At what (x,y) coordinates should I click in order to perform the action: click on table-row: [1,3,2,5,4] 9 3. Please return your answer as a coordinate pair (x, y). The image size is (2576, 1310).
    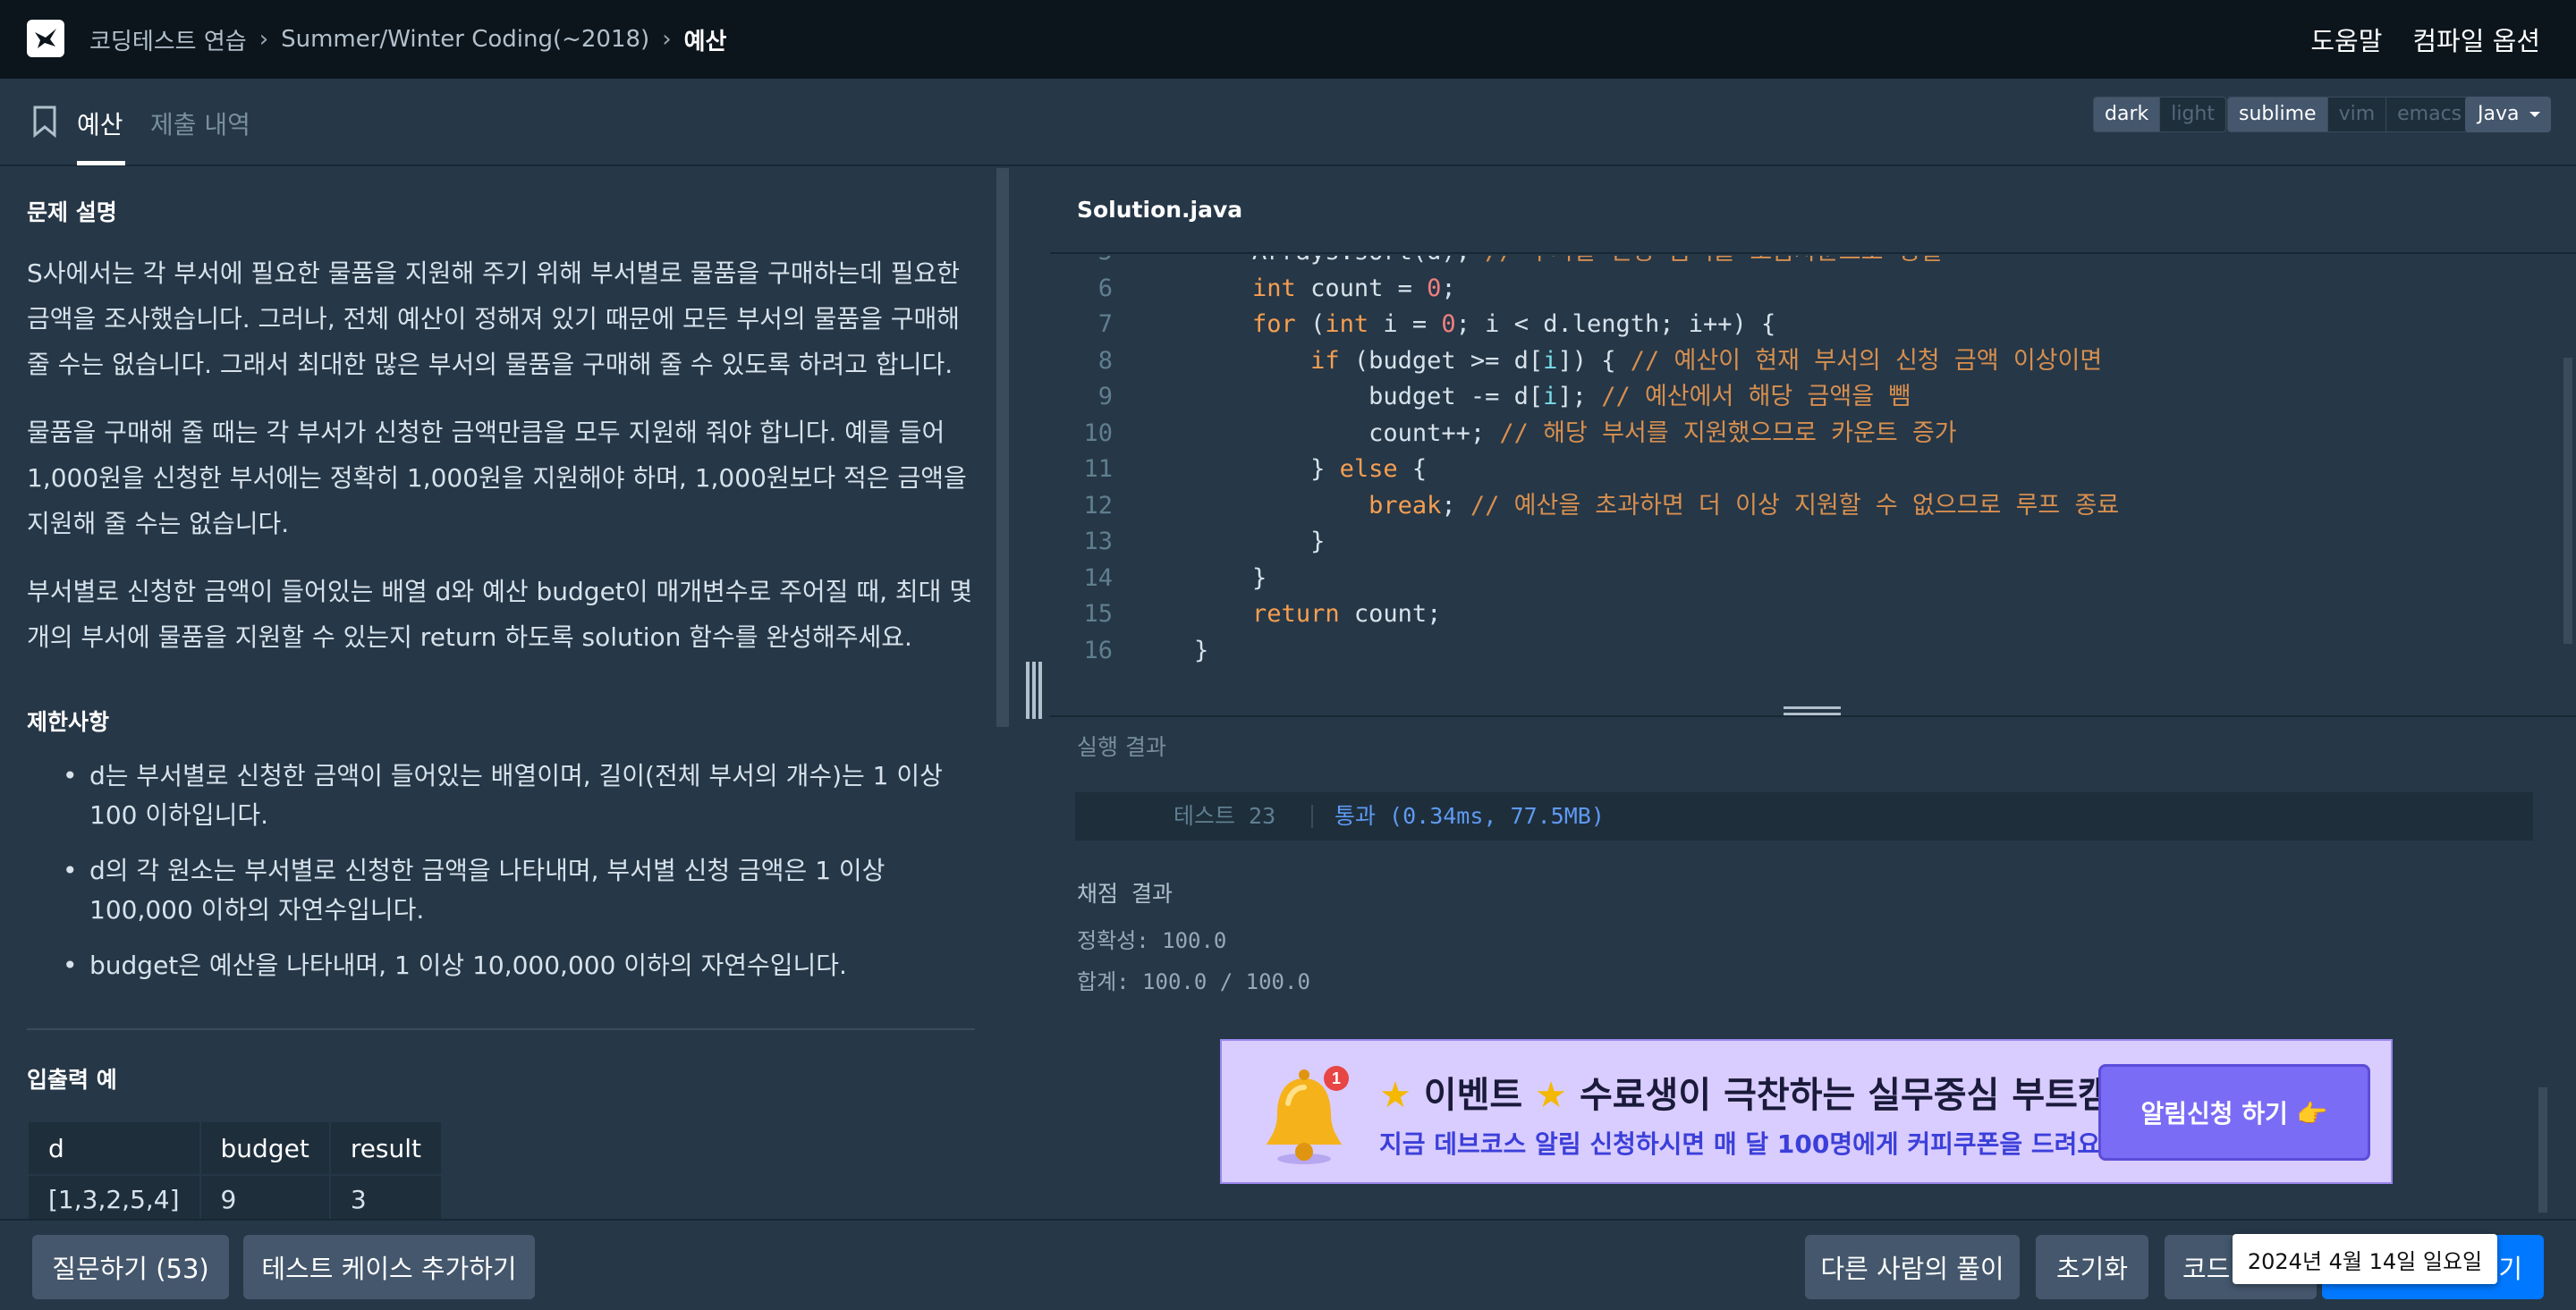
    Looking at the image, I should click on (235, 1196).